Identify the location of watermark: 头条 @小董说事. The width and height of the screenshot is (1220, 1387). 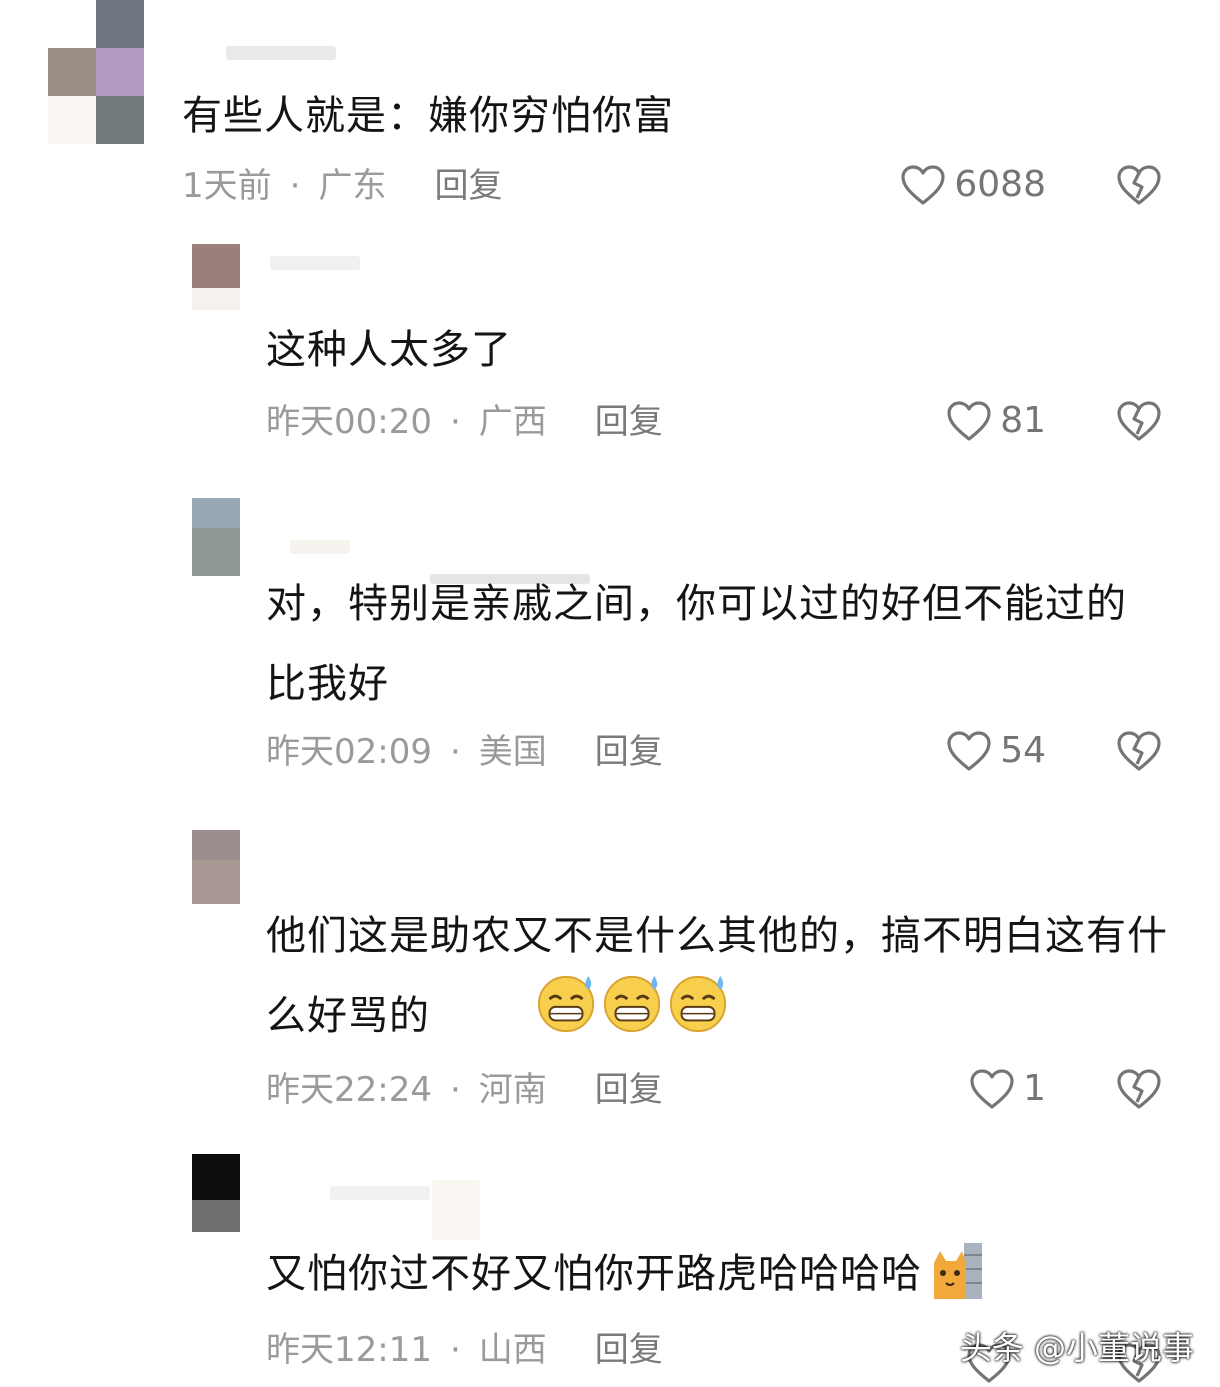
(1076, 1348).